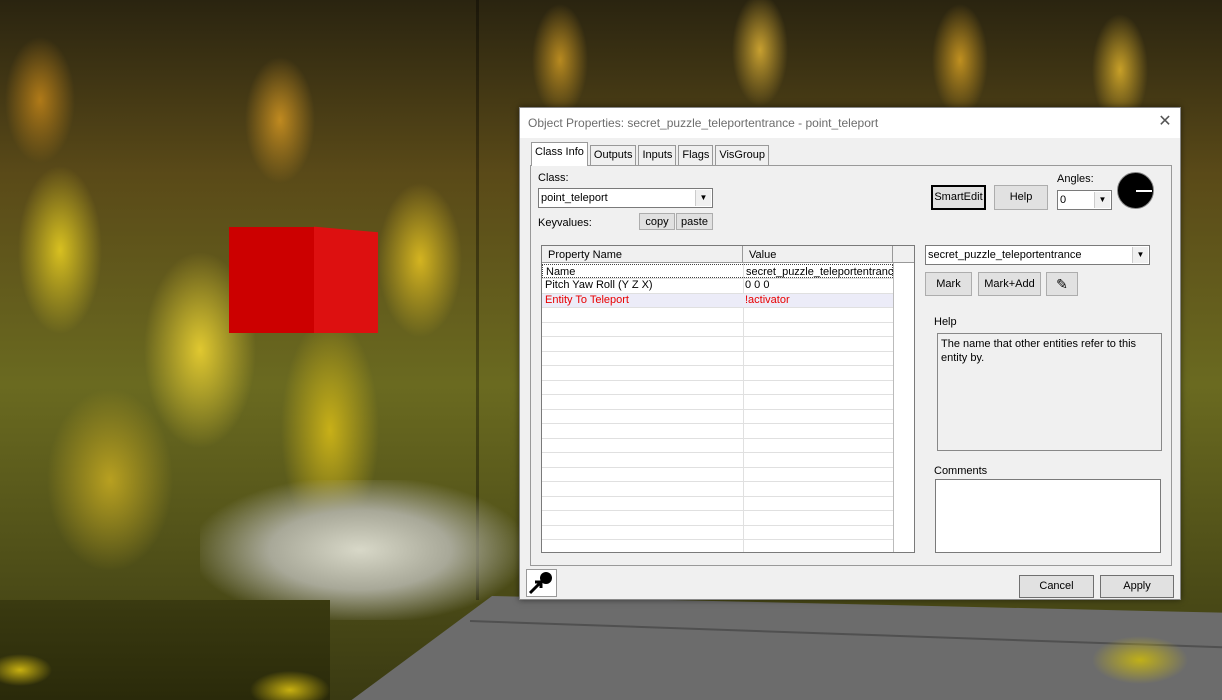 The width and height of the screenshot is (1222, 700). I want to click on entity-pointer-icon, so click(541, 583).